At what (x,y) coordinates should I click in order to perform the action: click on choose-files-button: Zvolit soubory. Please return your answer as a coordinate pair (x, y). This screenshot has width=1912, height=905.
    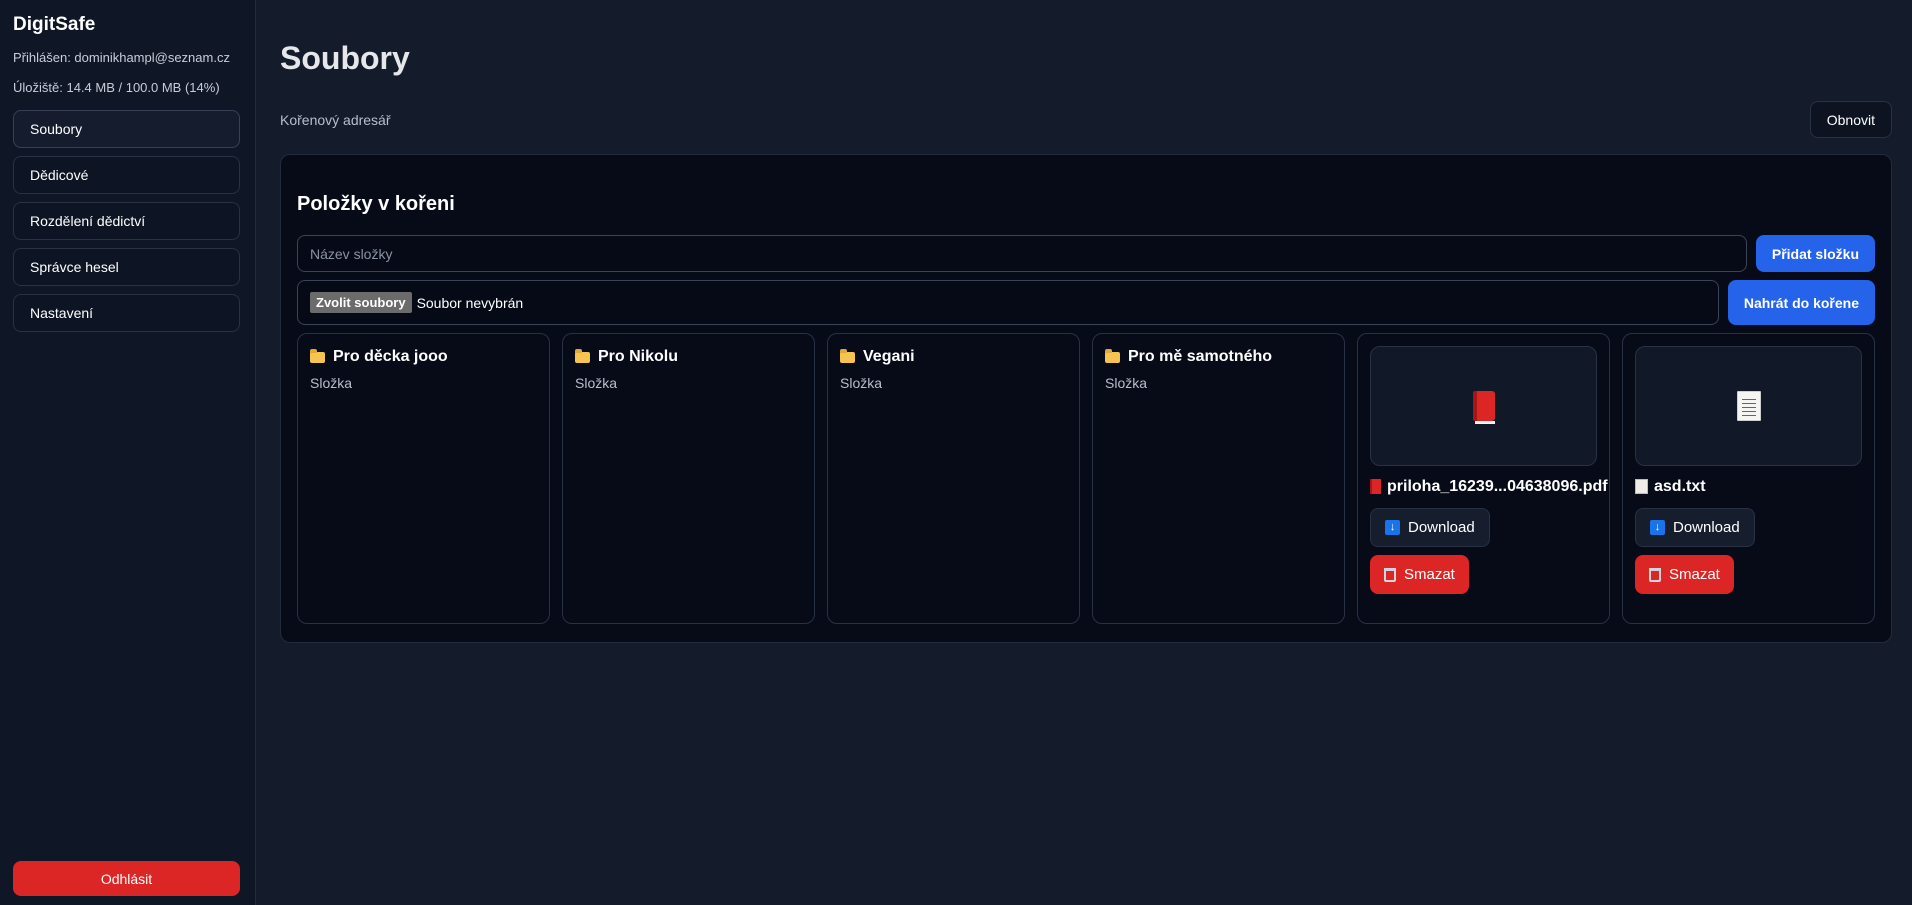
    Looking at the image, I should click on (361, 302).